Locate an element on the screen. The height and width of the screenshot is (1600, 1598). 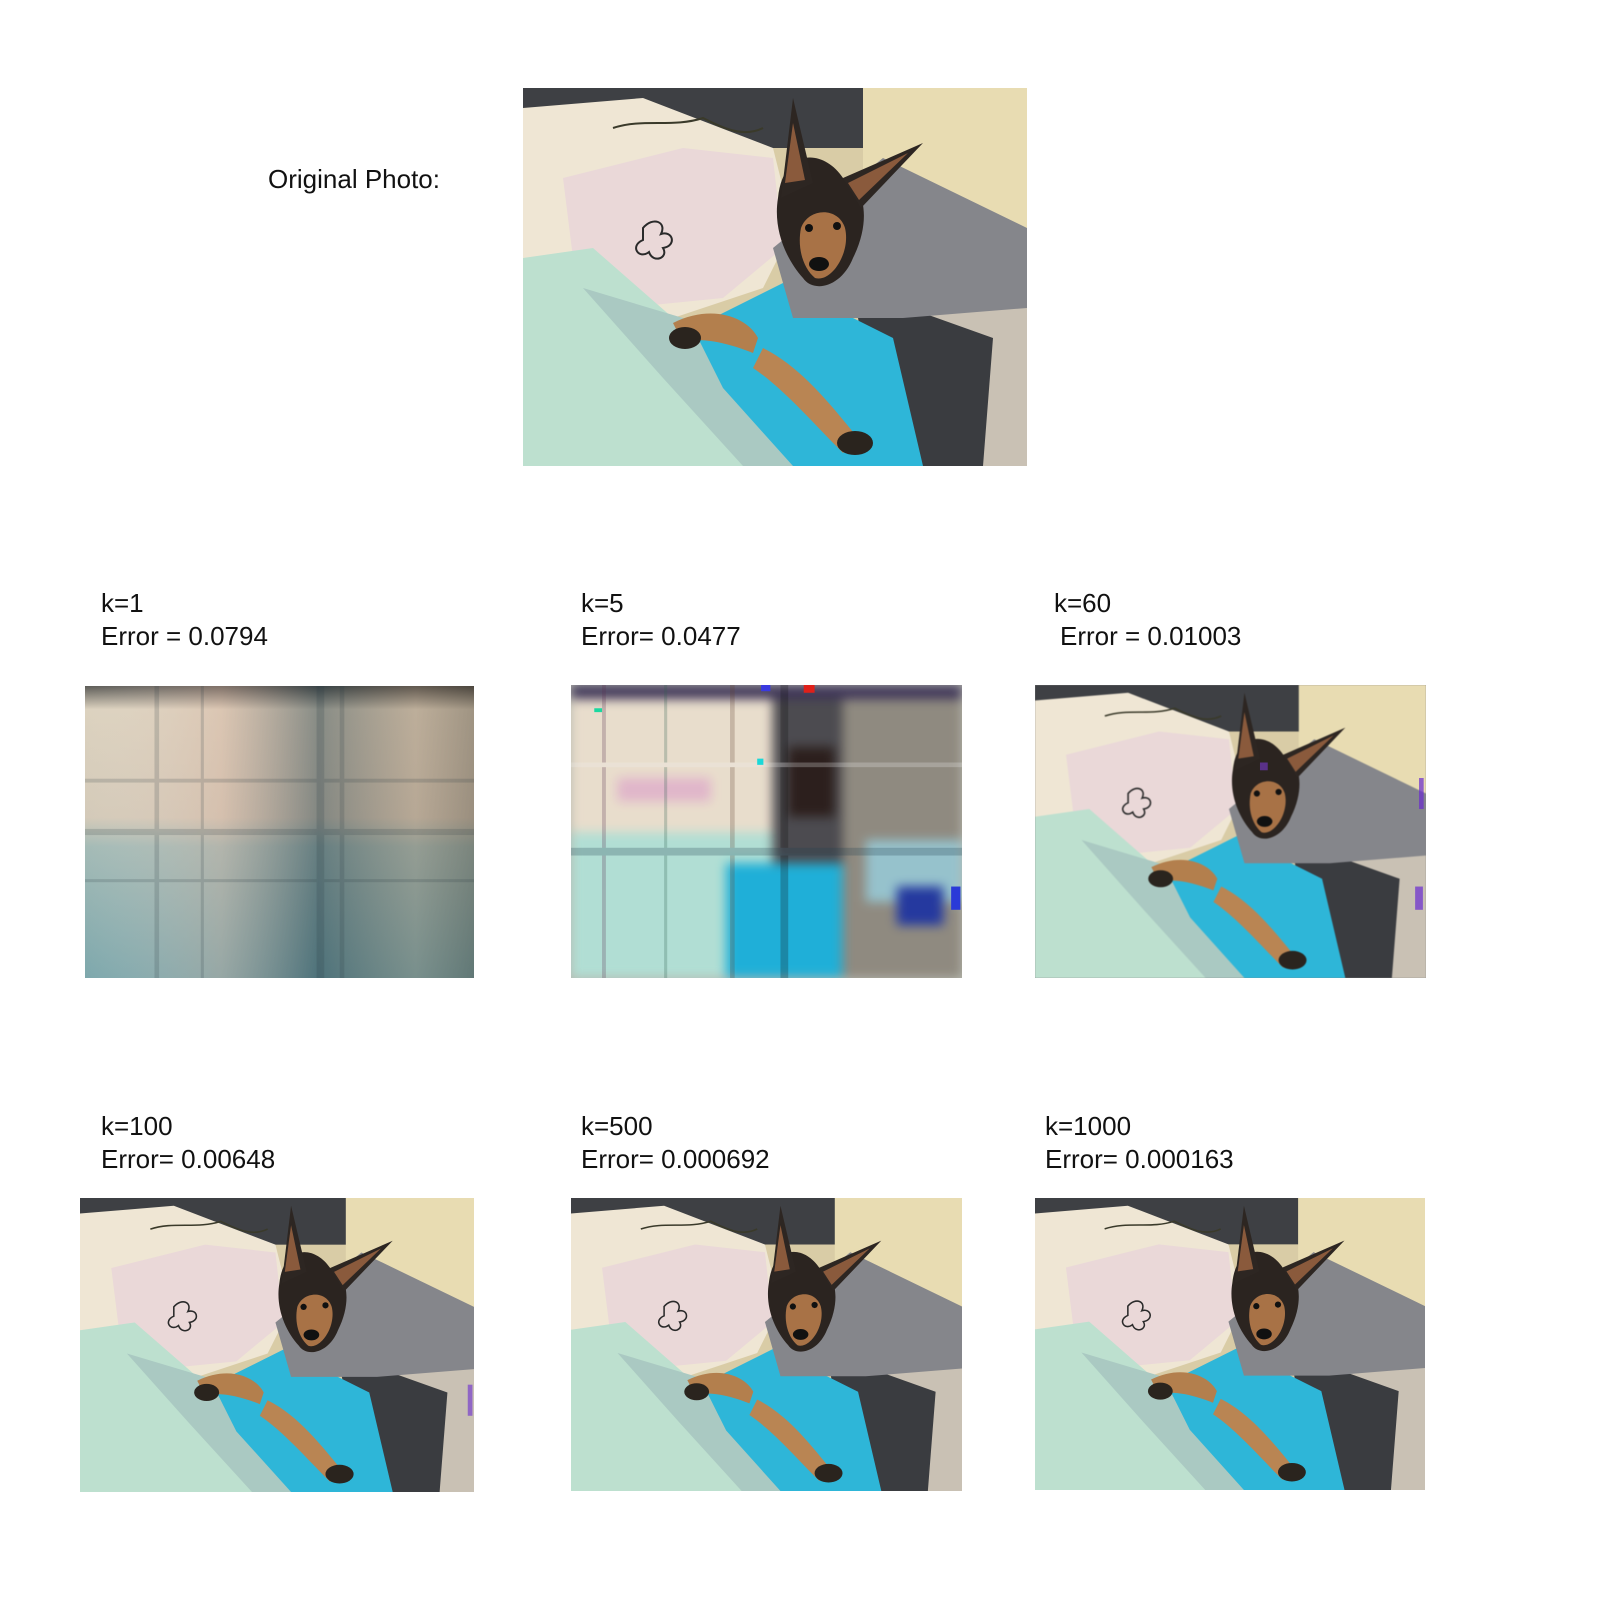
panel-error-label: Error = 0.0794 is located at coordinates (184, 636).